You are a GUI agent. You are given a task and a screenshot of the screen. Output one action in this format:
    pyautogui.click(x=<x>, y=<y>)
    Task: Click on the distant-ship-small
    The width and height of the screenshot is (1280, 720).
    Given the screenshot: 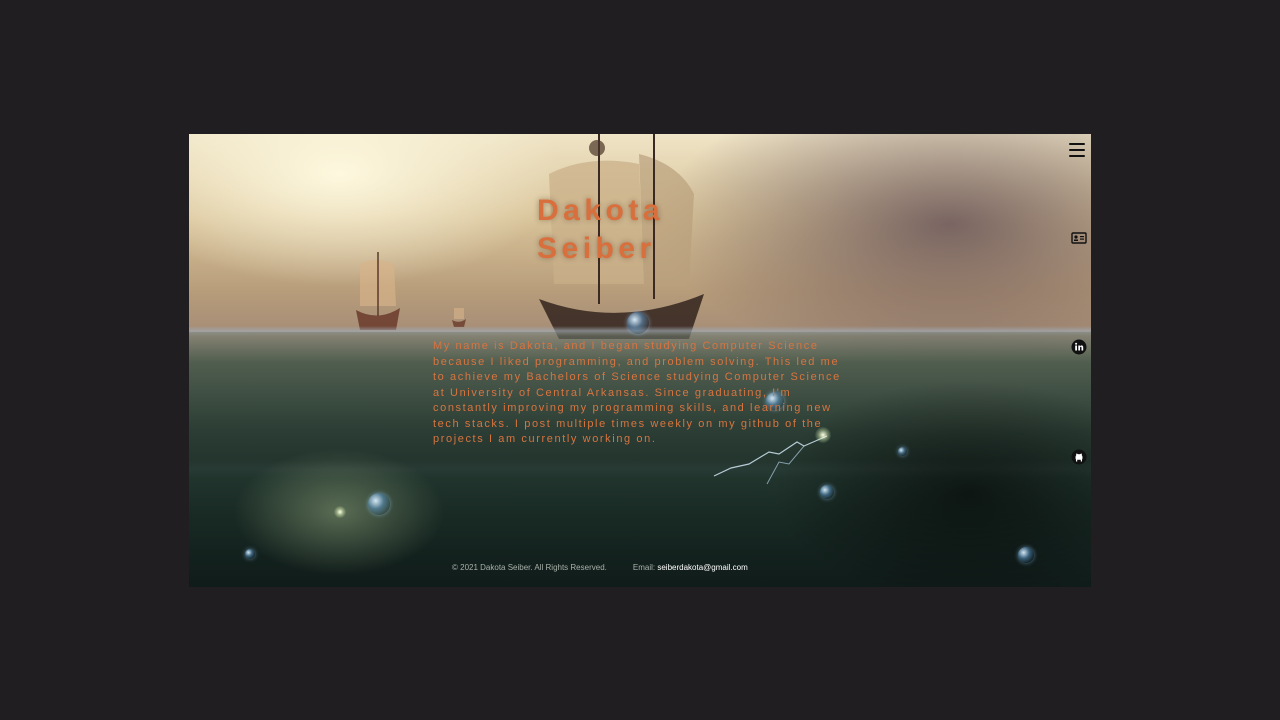 What is the action you would take?
    pyautogui.click(x=459, y=317)
    